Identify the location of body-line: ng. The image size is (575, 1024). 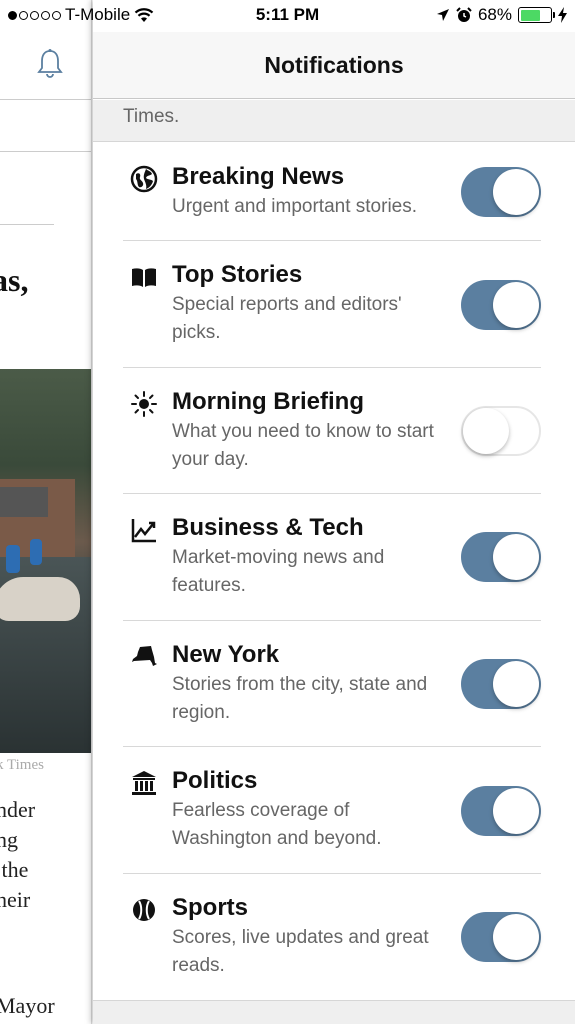
(9, 839).